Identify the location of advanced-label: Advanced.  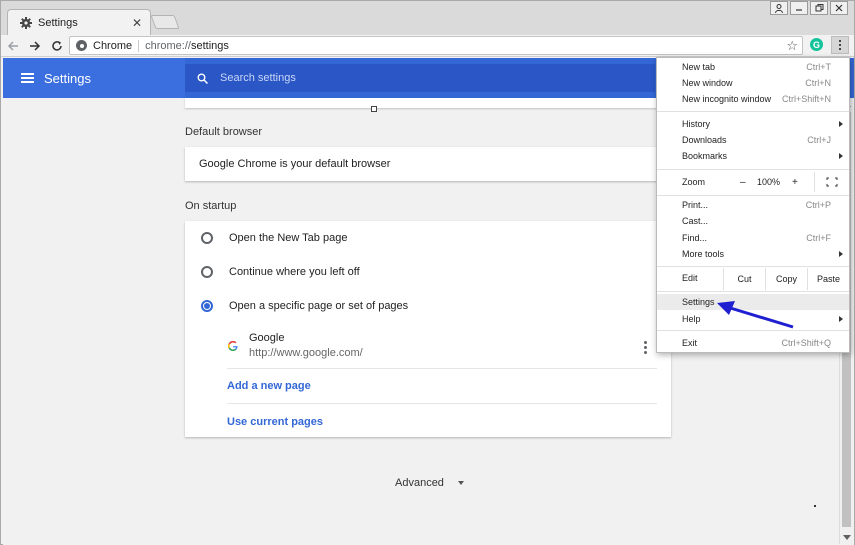
(419, 483).